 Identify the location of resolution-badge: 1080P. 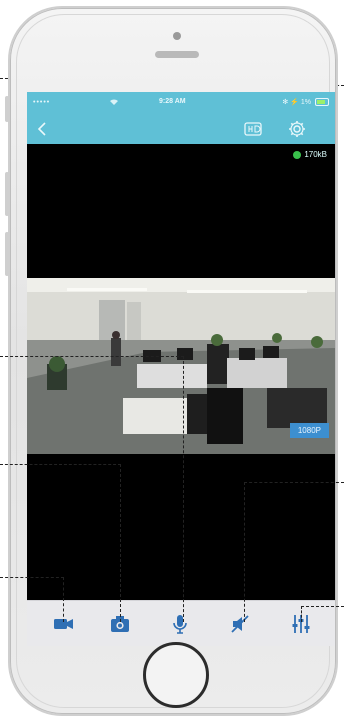
(309, 430).